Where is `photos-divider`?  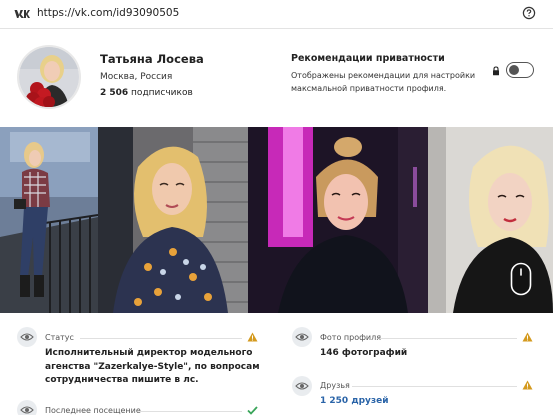 photos-divider is located at coordinates (448, 338).